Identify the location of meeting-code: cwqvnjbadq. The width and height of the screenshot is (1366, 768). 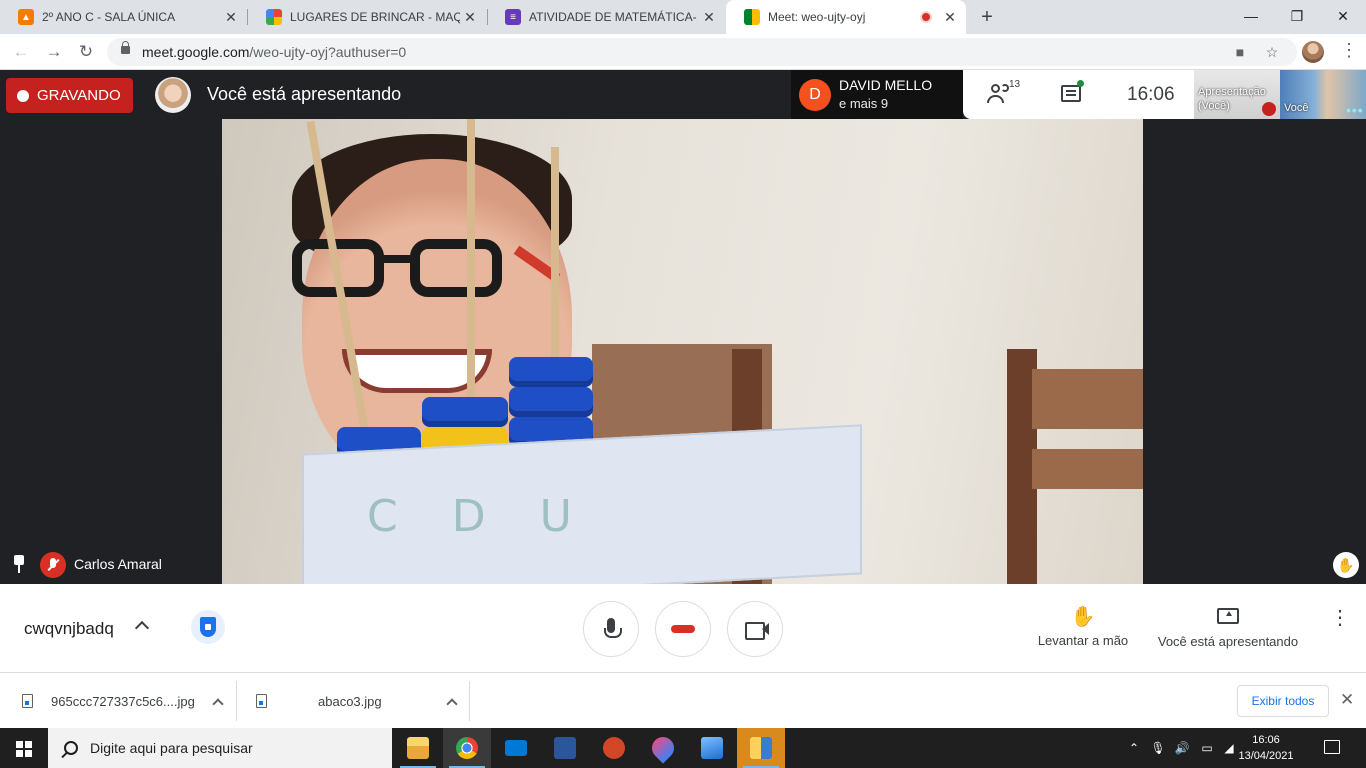
(69, 629).